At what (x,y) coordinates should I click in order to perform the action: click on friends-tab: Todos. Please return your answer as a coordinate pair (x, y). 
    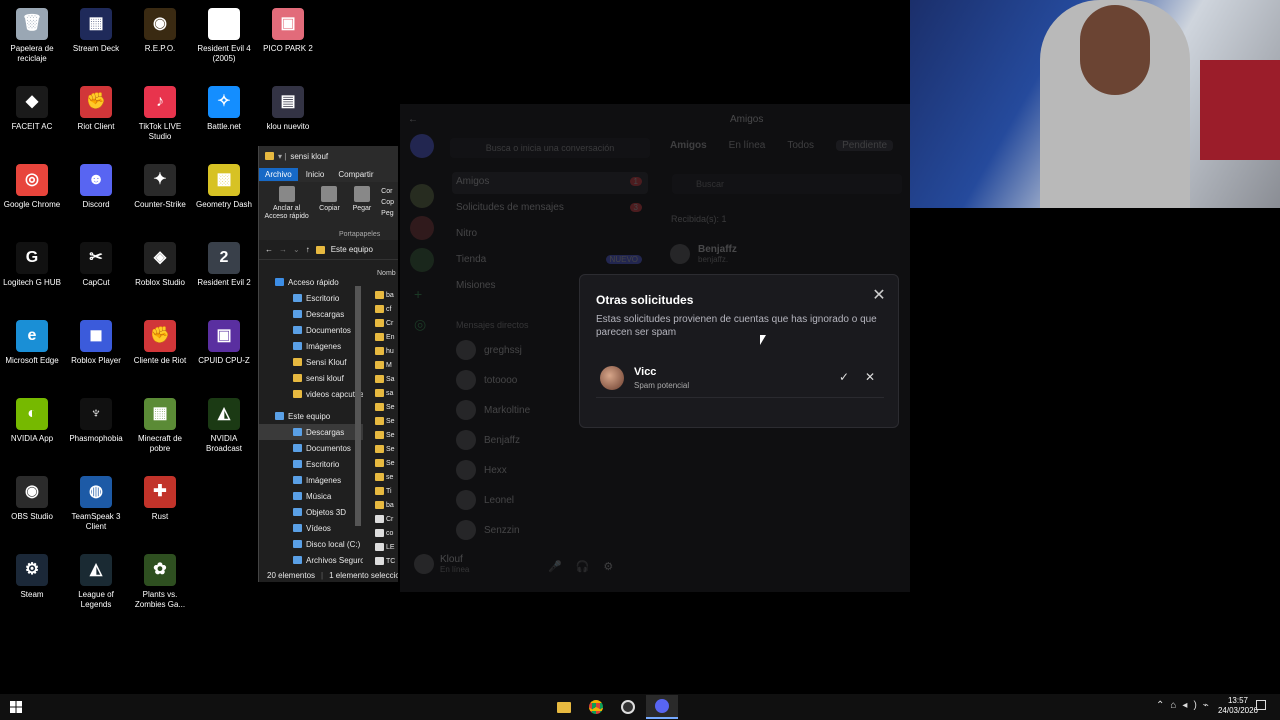
    Looking at the image, I should click on (800, 145).